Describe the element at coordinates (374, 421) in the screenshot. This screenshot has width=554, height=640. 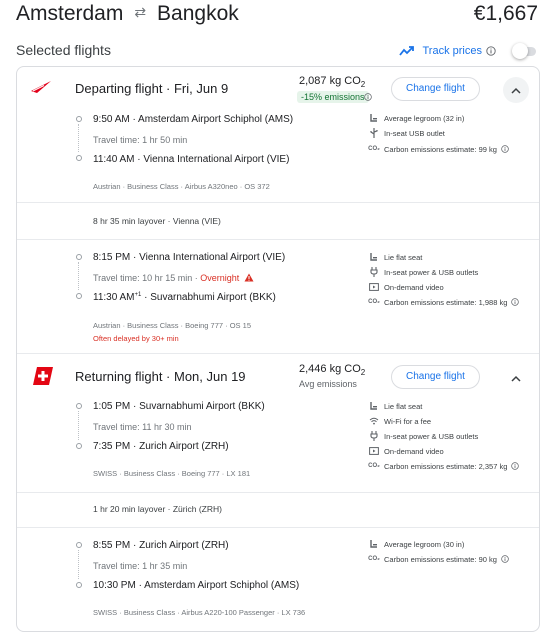
I see `wifi-icon` at that location.